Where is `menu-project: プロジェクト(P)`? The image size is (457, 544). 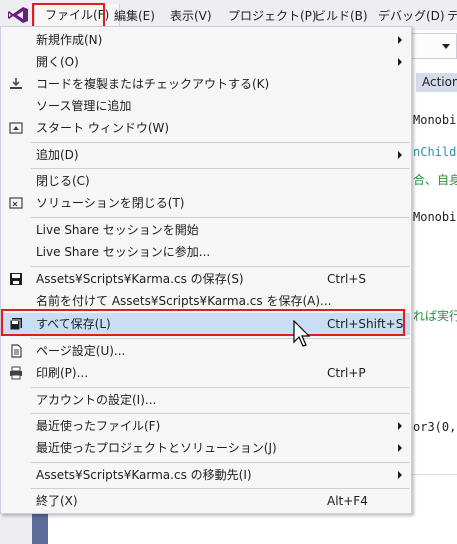 menu-project: プロジェクト(P) is located at coordinates (272, 16).